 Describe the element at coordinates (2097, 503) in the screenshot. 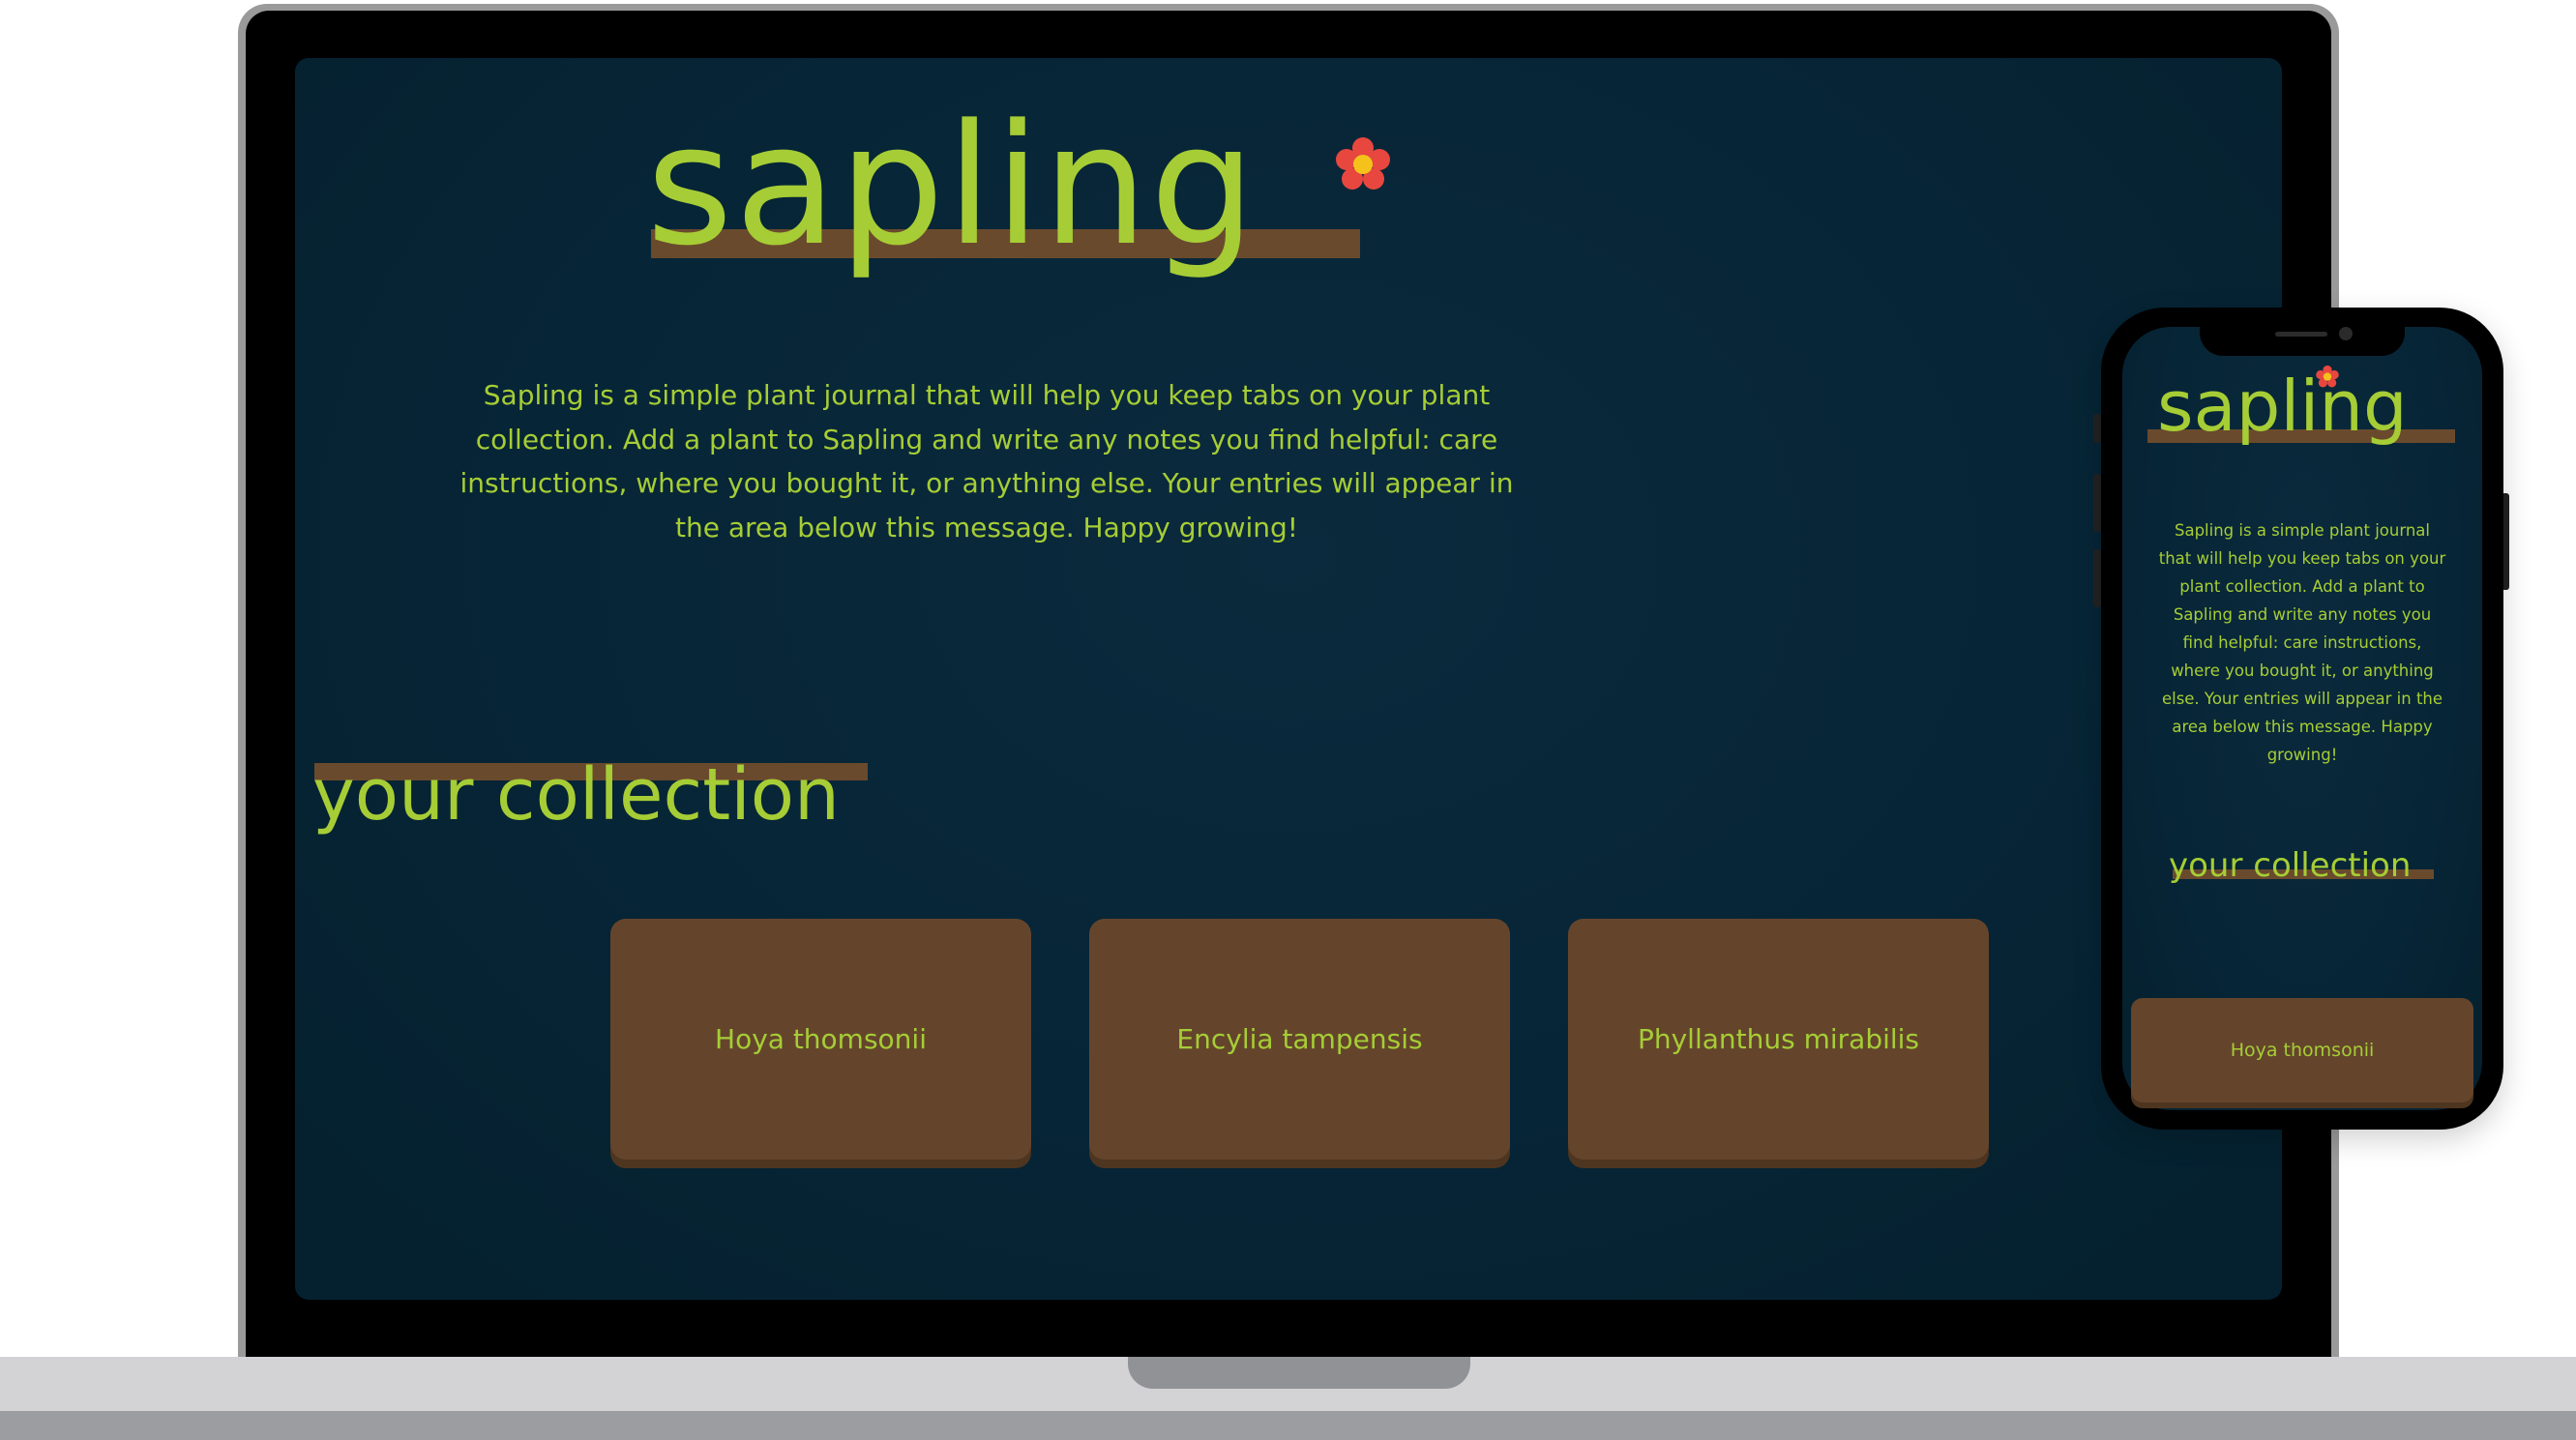

I see `phone-volume-up-button` at that location.